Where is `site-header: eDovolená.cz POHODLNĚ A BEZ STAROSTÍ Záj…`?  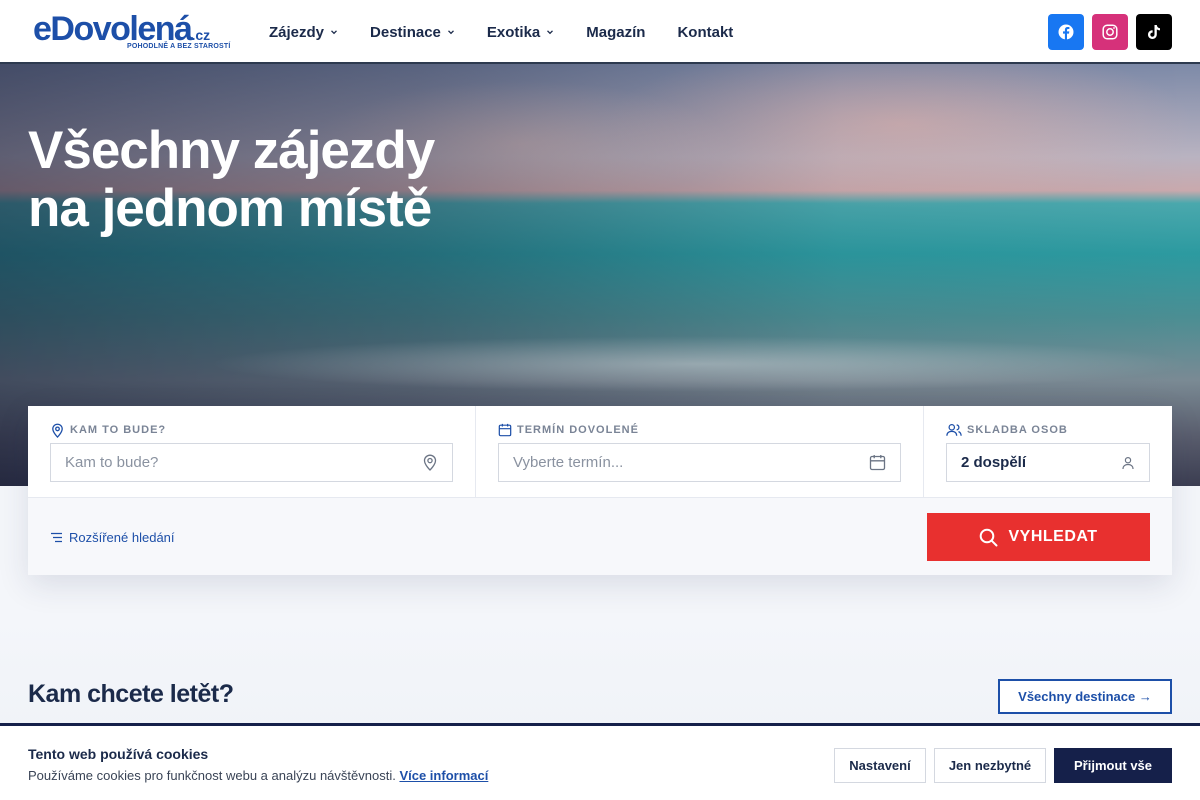 site-header: eDovolená.cz POHODLNĚ A BEZ STAROSTÍ Záj… is located at coordinates (600, 32).